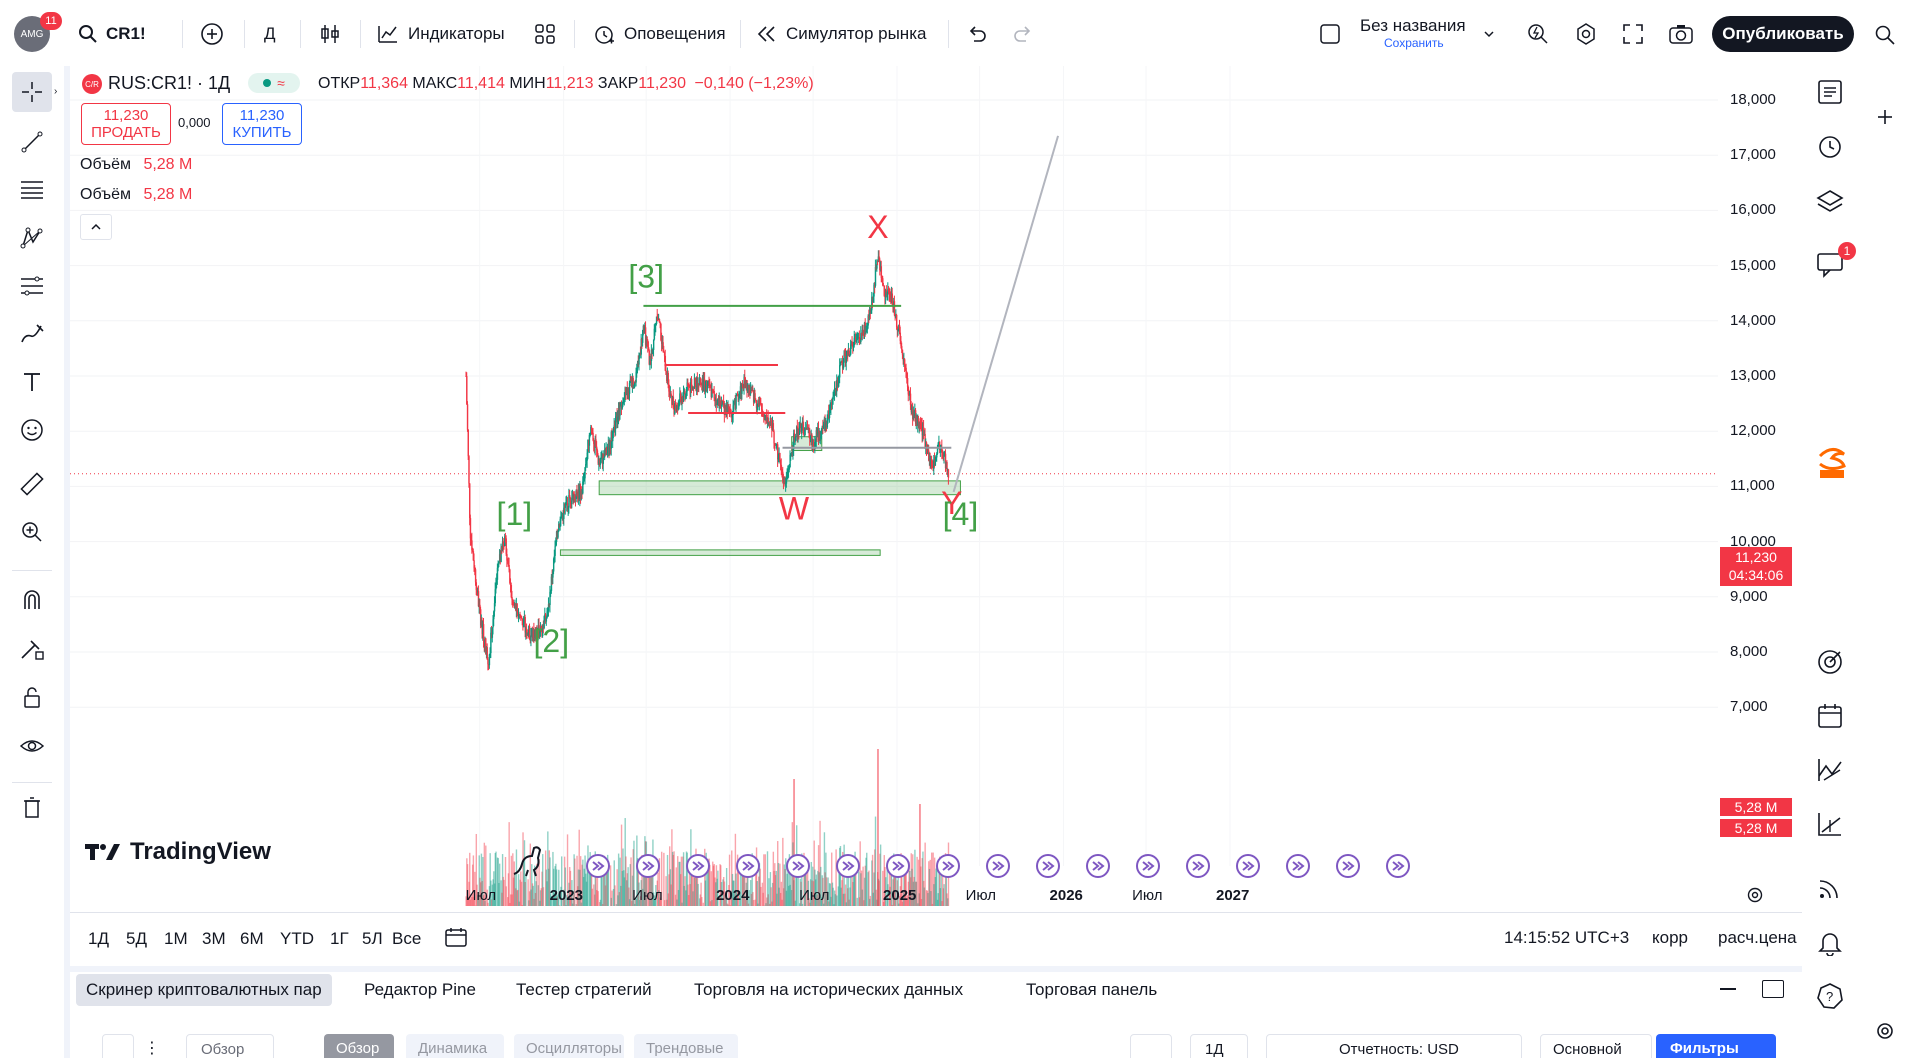 Image resolution: width=1911 pixels, height=1058 pixels. Describe the element at coordinates (1830, 663) in the screenshot. I see `hotlist-button` at that location.